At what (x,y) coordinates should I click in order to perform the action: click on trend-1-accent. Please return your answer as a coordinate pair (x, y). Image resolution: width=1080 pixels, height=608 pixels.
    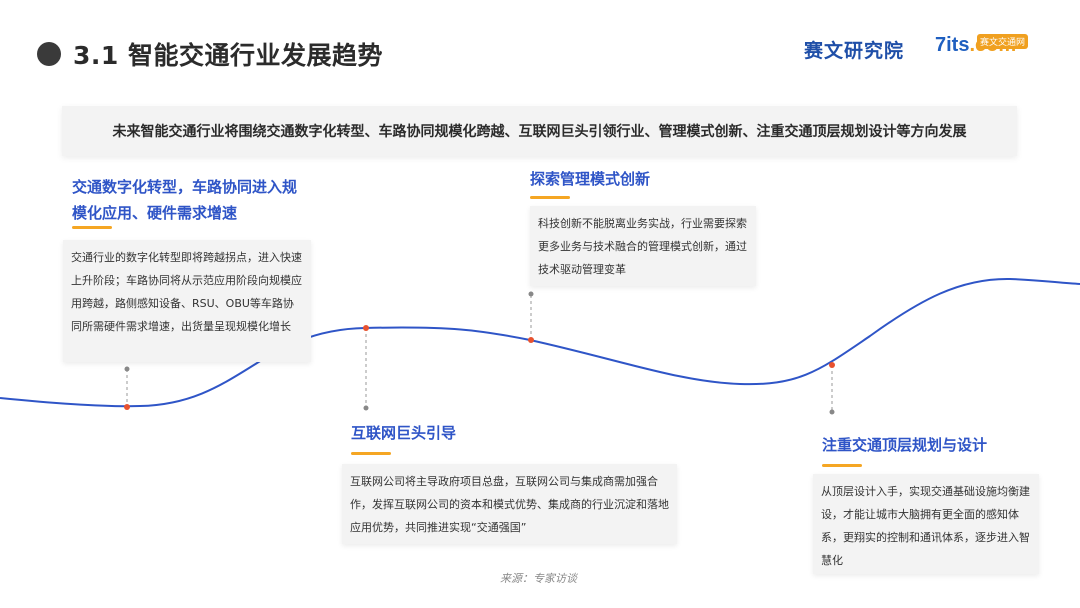
    Looking at the image, I should click on (92, 227).